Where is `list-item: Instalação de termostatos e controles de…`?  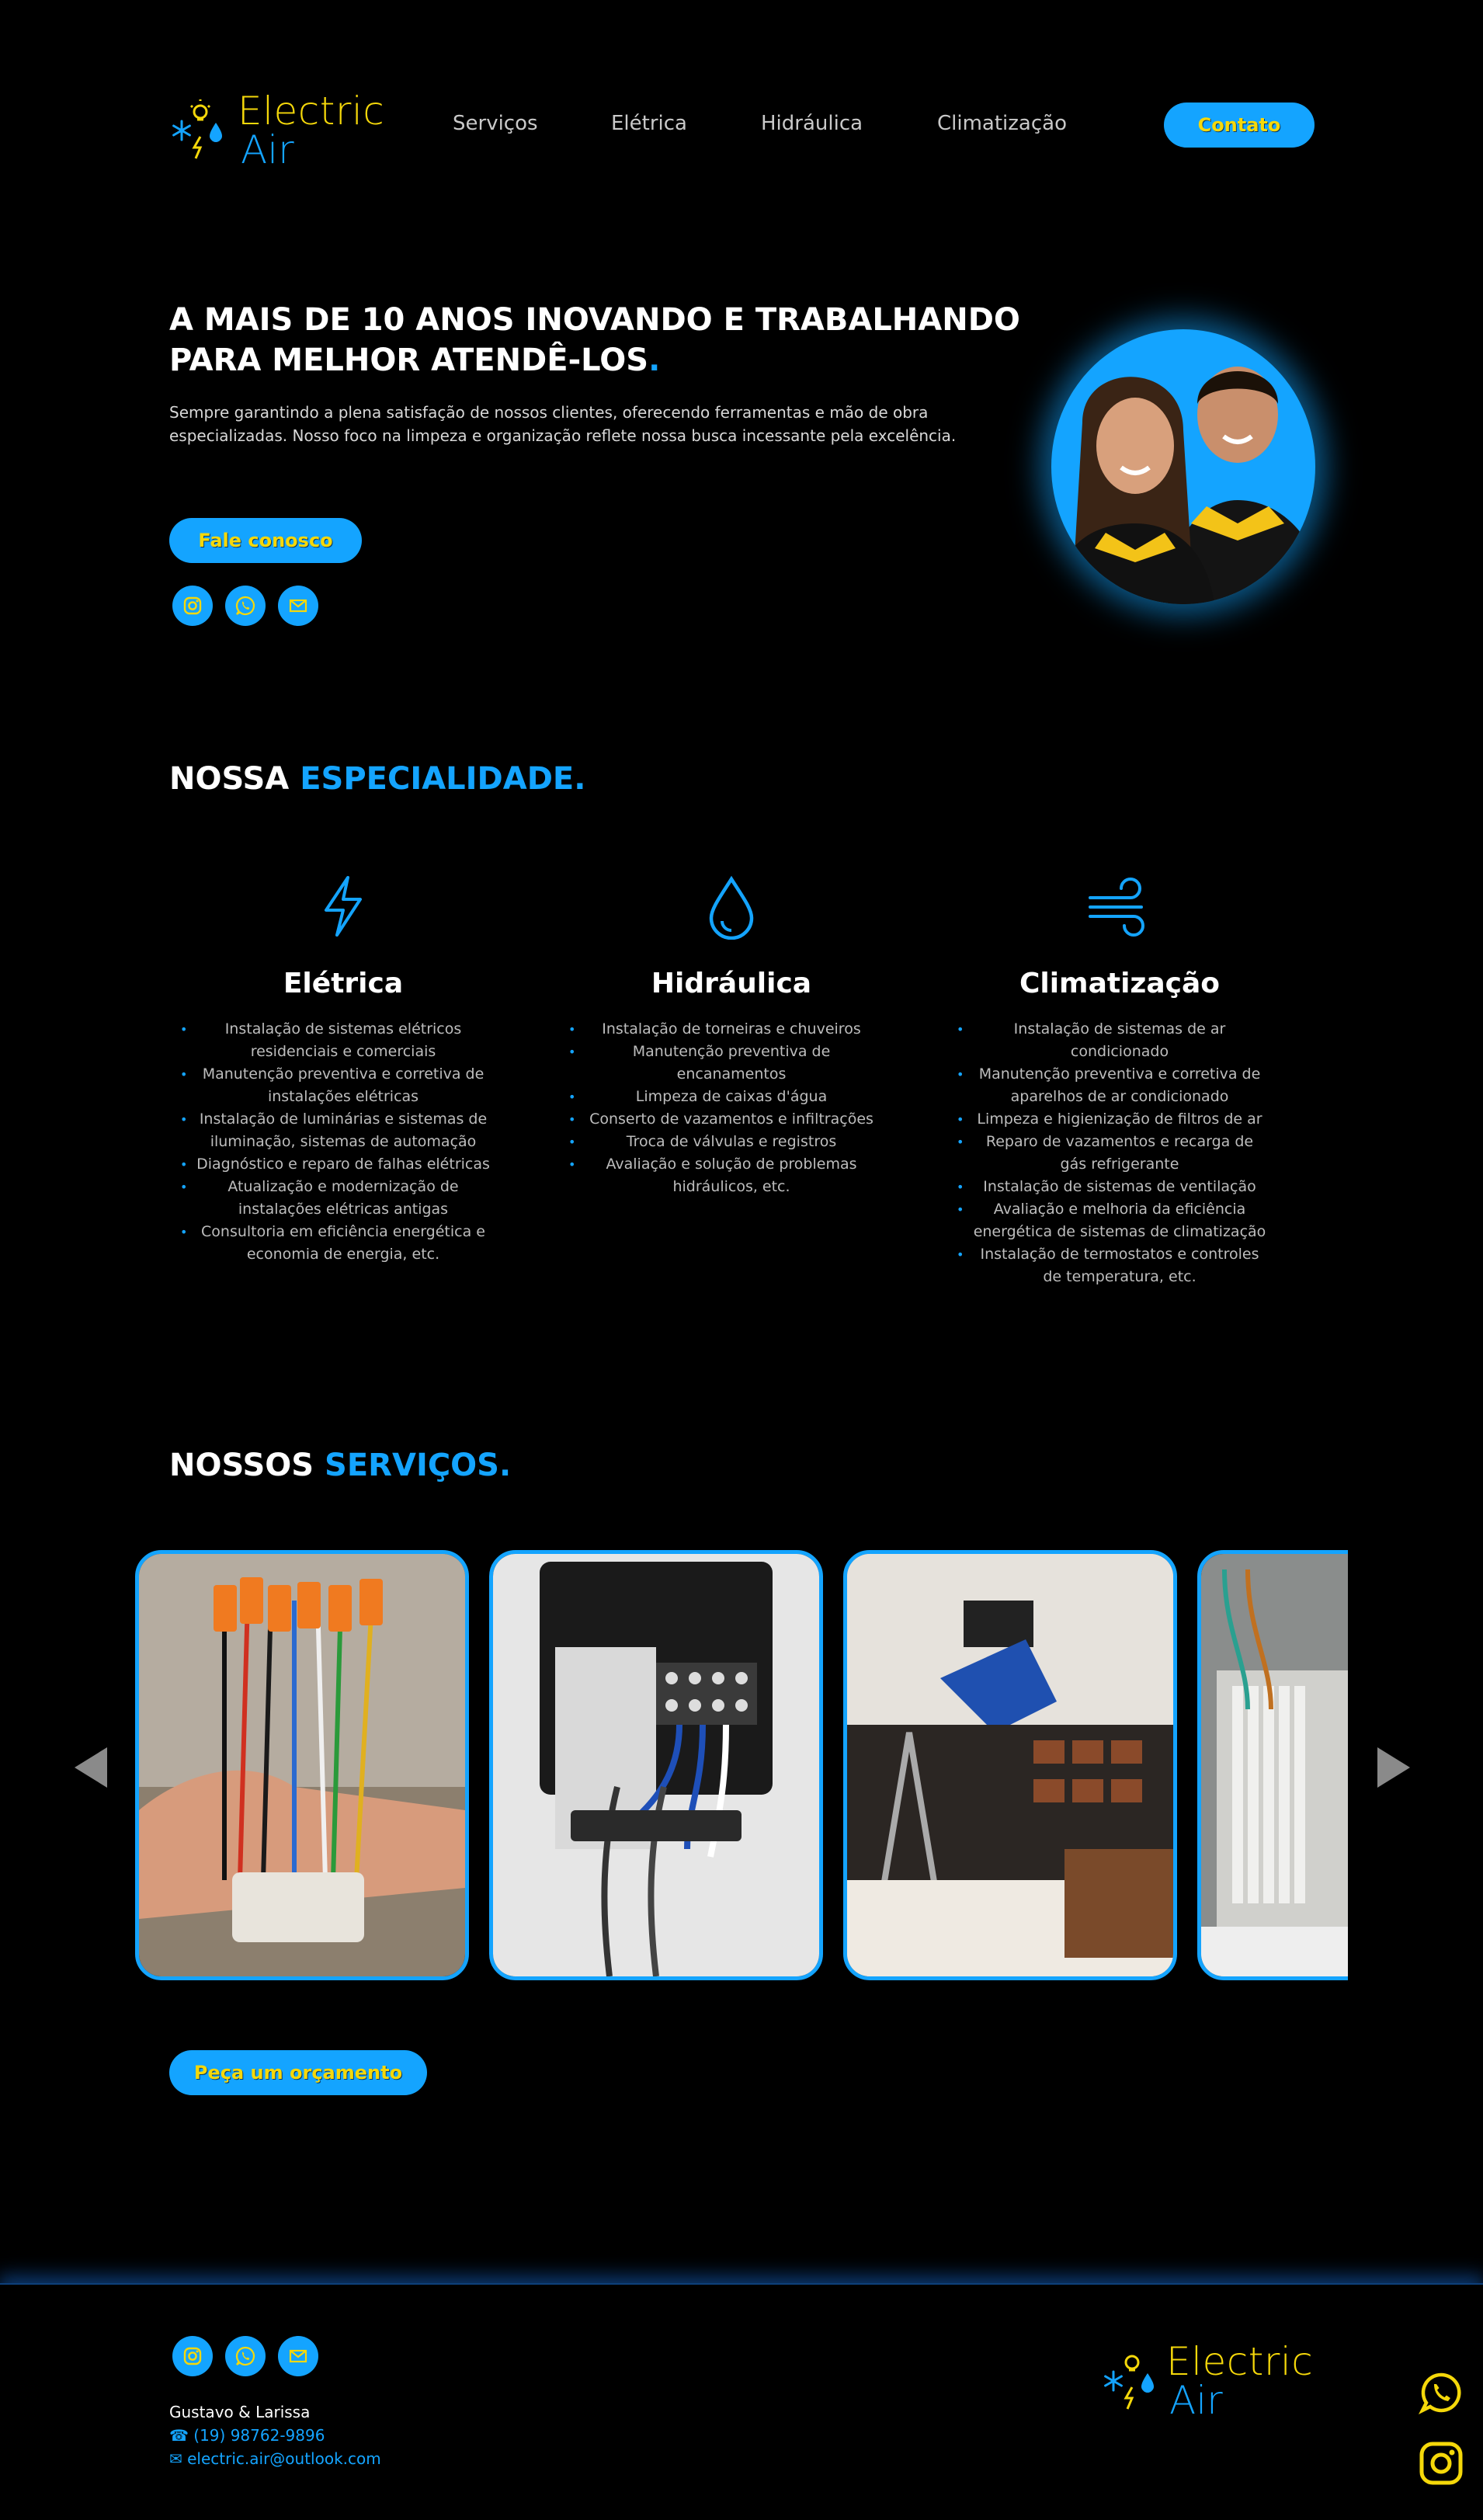 list-item: Instalação de termostatos e controles de… is located at coordinates (1120, 1265).